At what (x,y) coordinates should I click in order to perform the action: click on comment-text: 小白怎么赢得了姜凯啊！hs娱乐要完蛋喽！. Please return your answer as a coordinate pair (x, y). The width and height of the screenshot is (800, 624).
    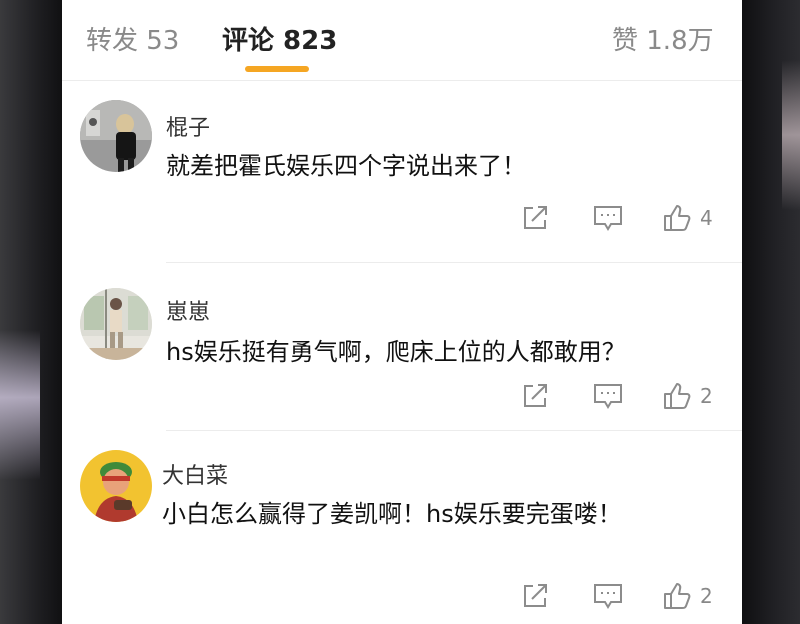
    Looking at the image, I should click on (392, 514).